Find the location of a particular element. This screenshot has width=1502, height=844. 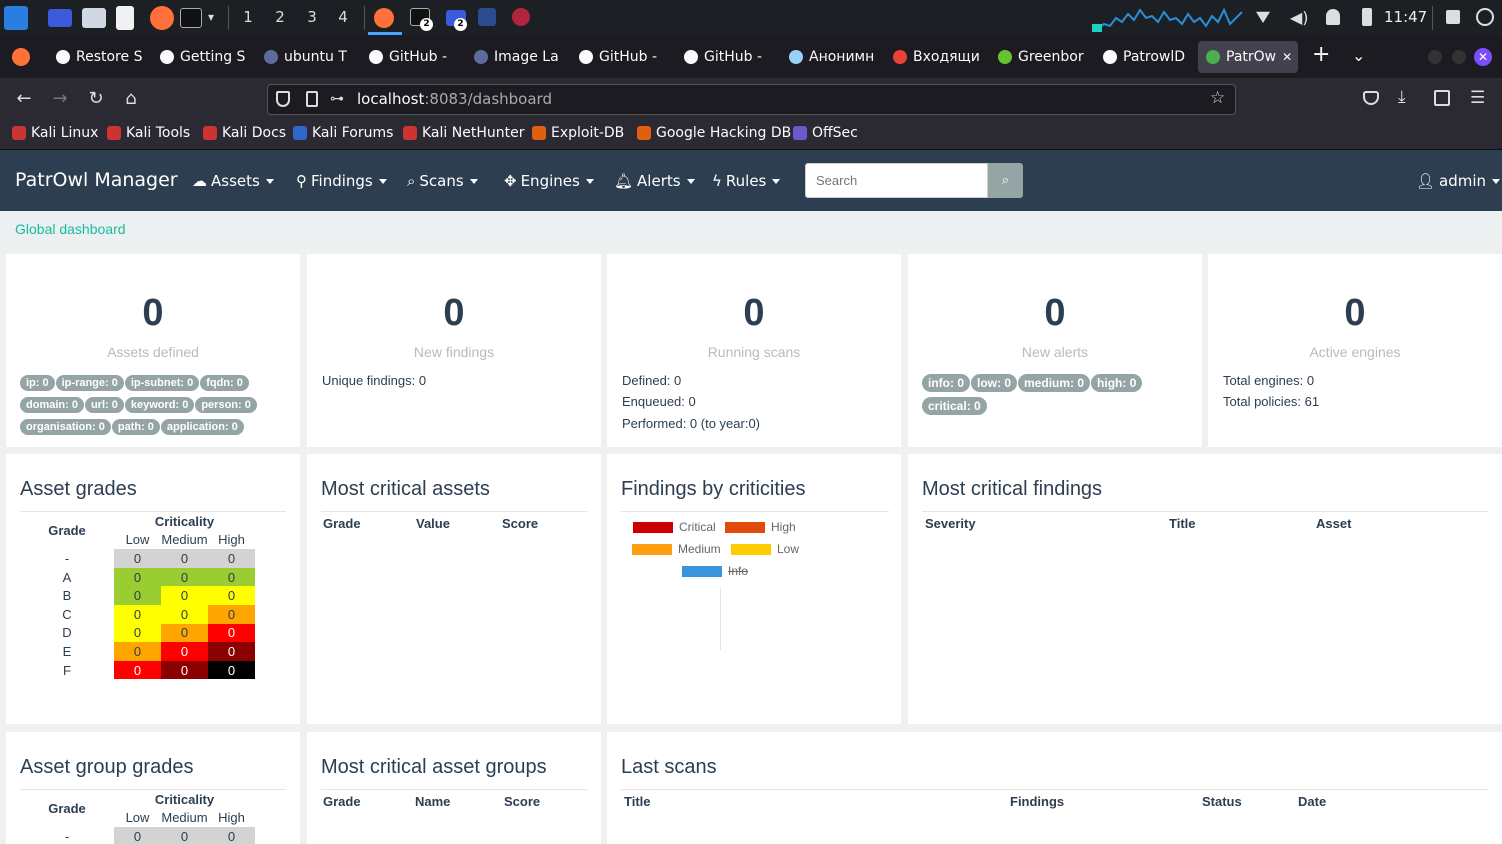

col-scan-title: Title is located at coordinates (637, 801).